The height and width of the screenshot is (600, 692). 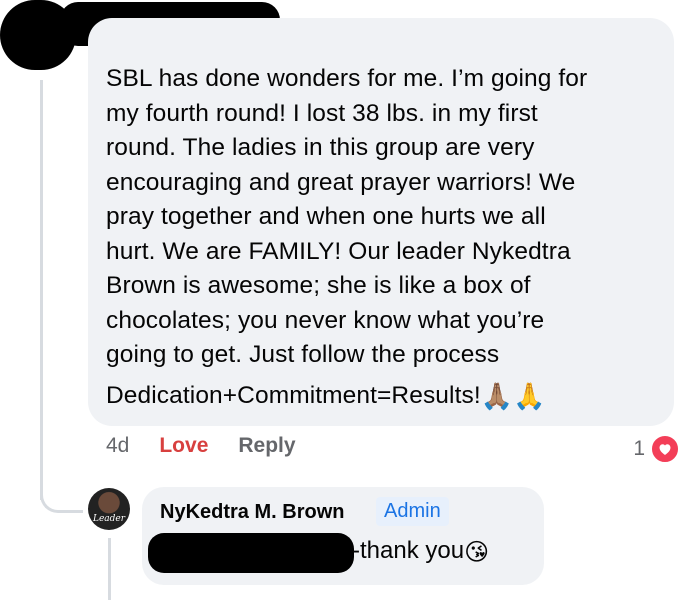 I want to click on thread-line-curve, so click(x=61, y=501).